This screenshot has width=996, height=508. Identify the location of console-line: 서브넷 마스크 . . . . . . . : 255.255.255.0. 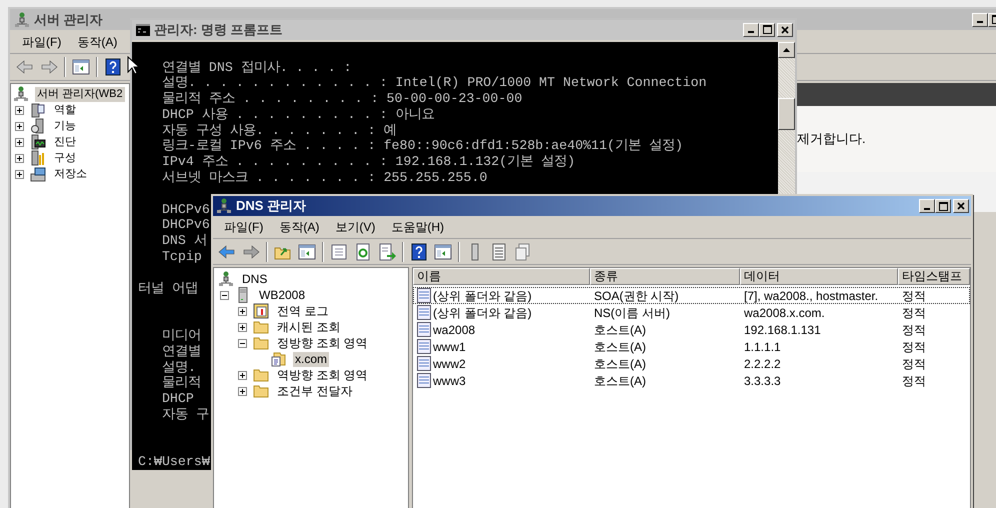
(324, 178).